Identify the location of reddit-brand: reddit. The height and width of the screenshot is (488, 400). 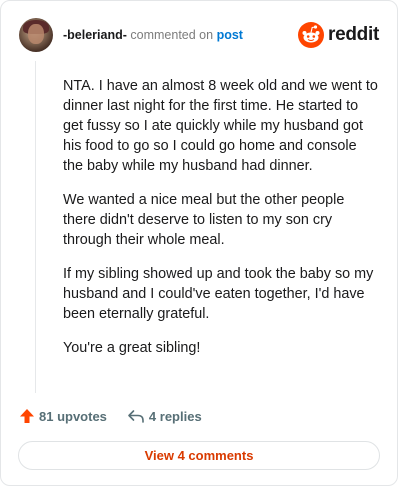
(338, 35).